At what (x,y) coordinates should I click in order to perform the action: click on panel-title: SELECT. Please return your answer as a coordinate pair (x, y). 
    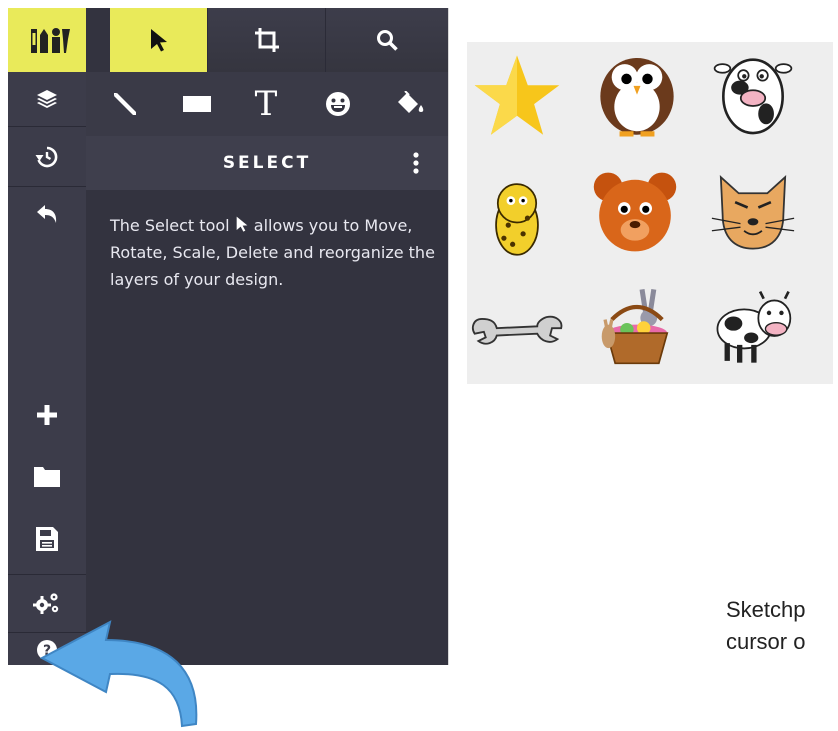
    Looking at the image, I should click on (267, 163).